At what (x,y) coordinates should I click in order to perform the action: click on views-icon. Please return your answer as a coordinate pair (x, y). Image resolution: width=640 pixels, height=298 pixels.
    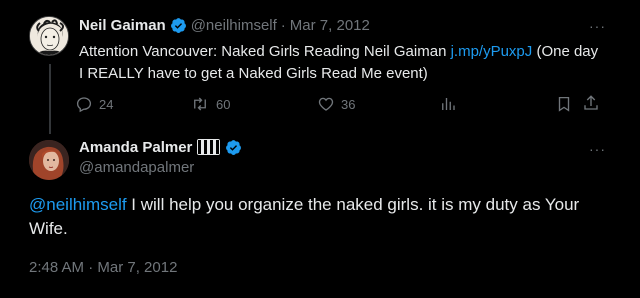
    Looking at the image, I should click on (448, 104).